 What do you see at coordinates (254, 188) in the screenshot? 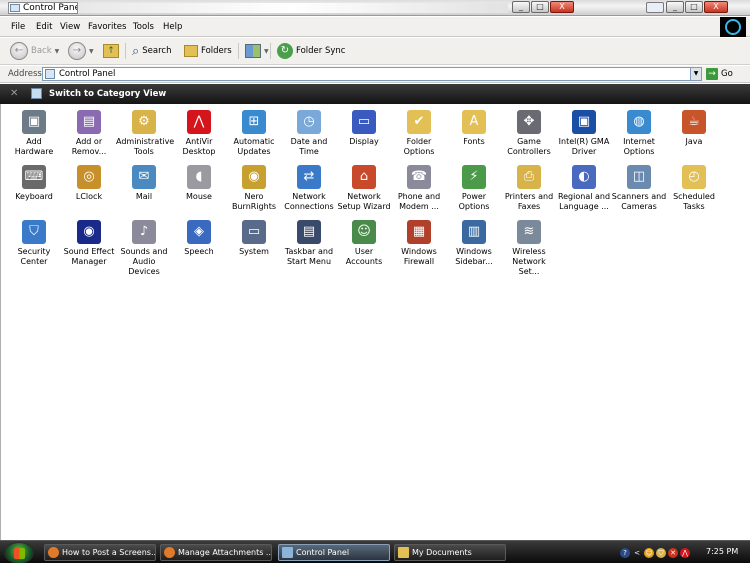
I see `control-panel-item: ◉ Nero BurnRights` at bounding box center [254, 188].